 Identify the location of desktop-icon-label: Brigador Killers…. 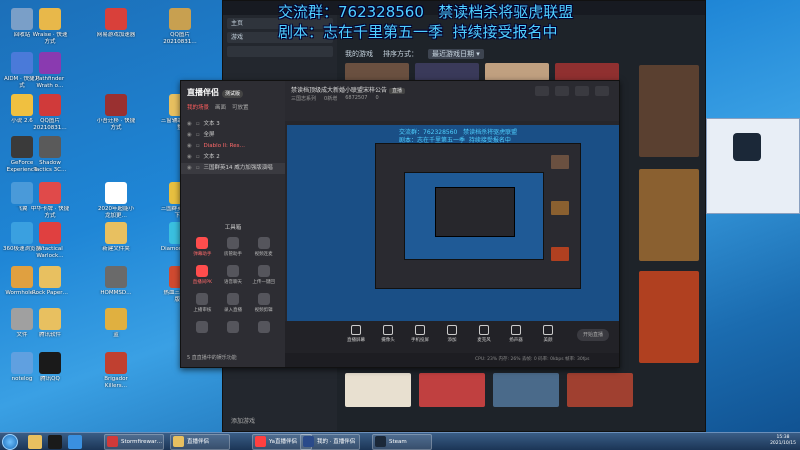
(116, 382).